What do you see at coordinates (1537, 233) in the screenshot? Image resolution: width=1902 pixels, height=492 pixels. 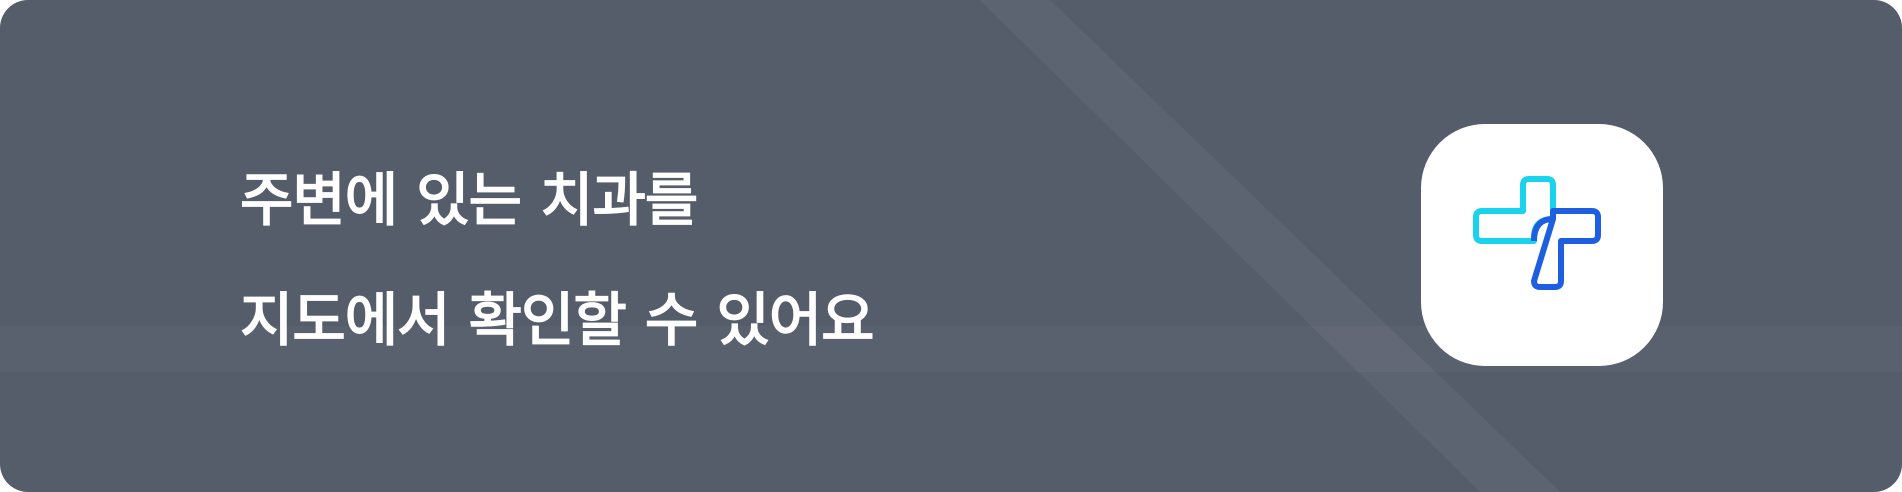 I see `dental-cross-icon` at bounding box center [1537, 233].